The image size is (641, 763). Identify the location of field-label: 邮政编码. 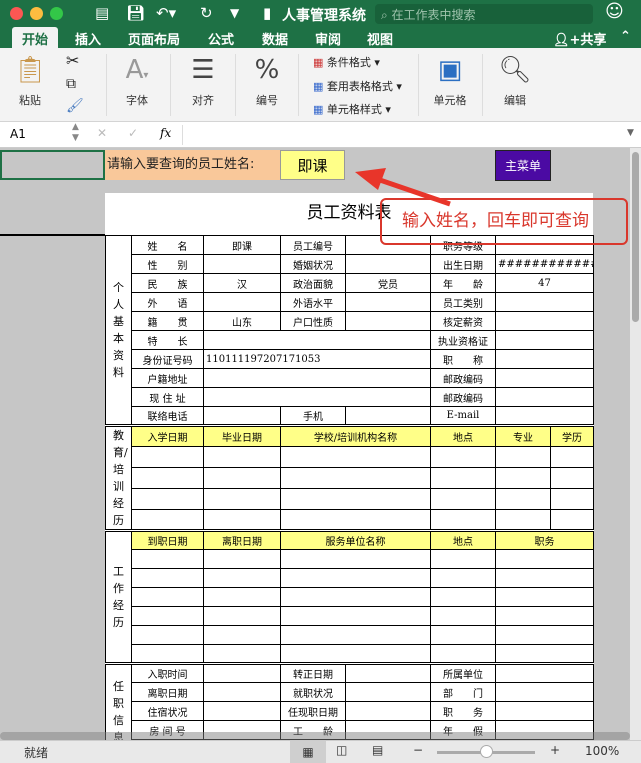
(463, 397).